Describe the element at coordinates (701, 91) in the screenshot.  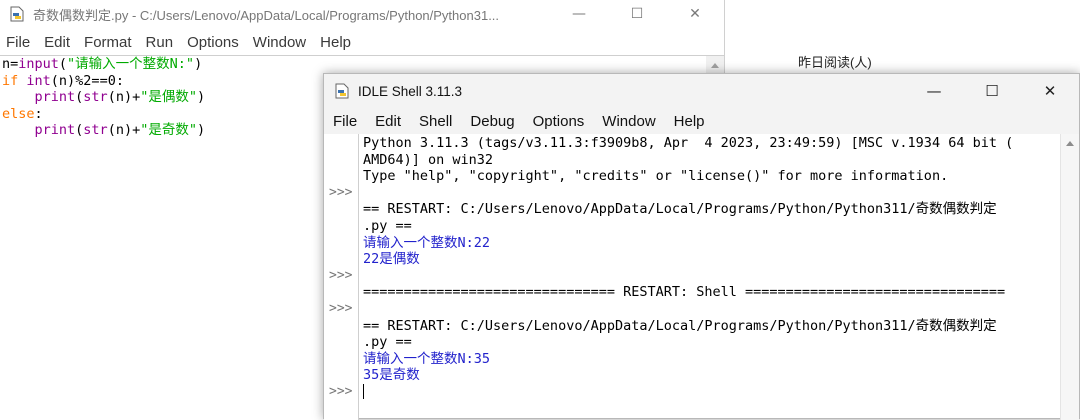
I see `shell-title-bar: IDLE Shell 3.11.3 — ☐ ✕` at that location.